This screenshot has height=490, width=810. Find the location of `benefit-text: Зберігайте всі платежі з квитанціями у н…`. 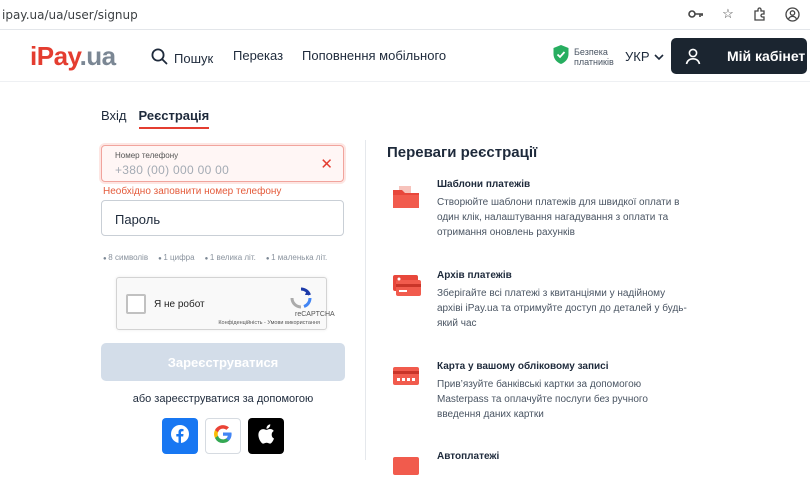

benefit-text: Зберігайте всі платежі з квитанціями у н… is located at coordinates (562, 308).